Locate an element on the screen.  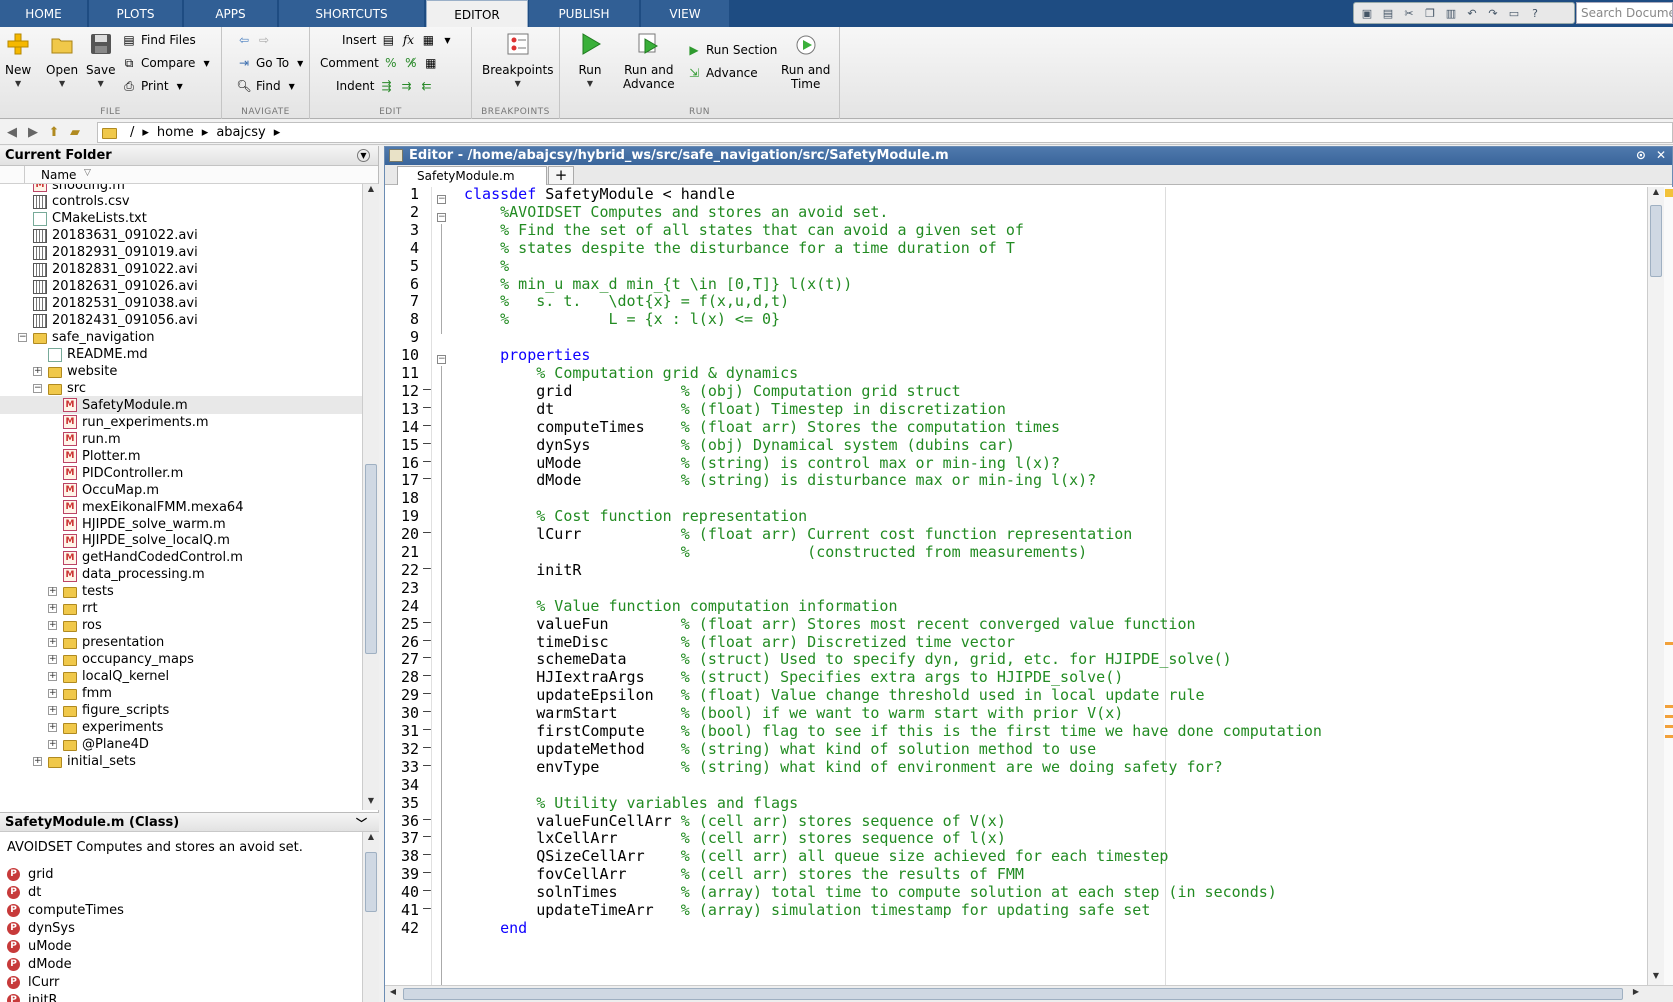
line-number: 3 is located at coordinates (402, 230).